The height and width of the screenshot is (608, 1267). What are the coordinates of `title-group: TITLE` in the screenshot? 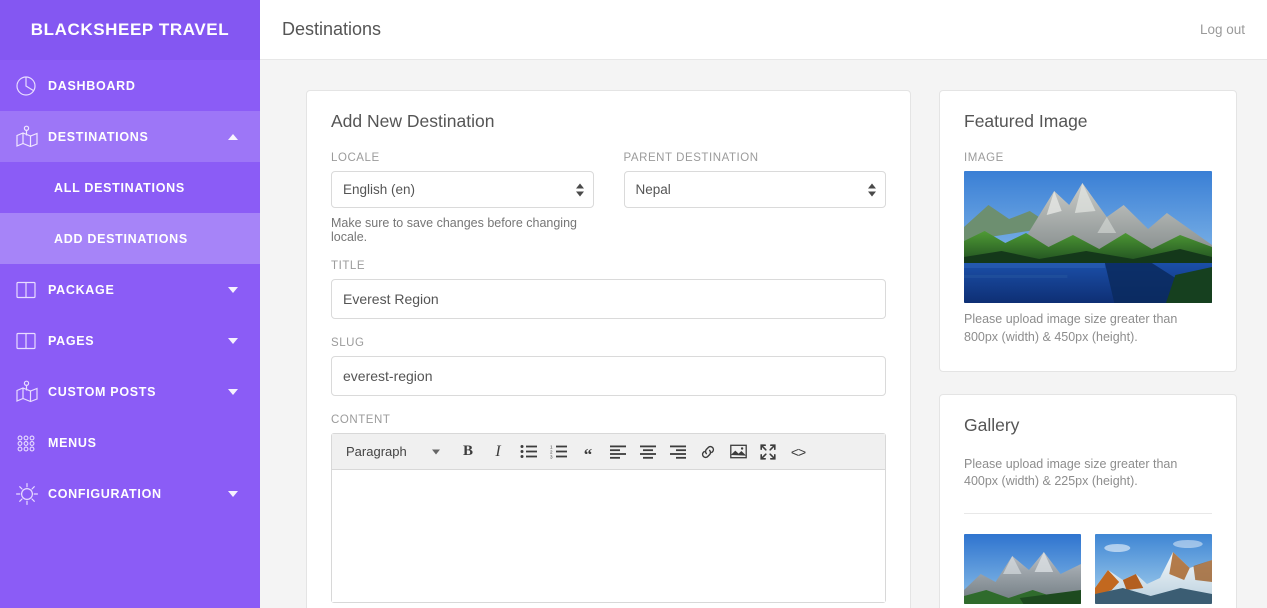 It's located at (608, 289).